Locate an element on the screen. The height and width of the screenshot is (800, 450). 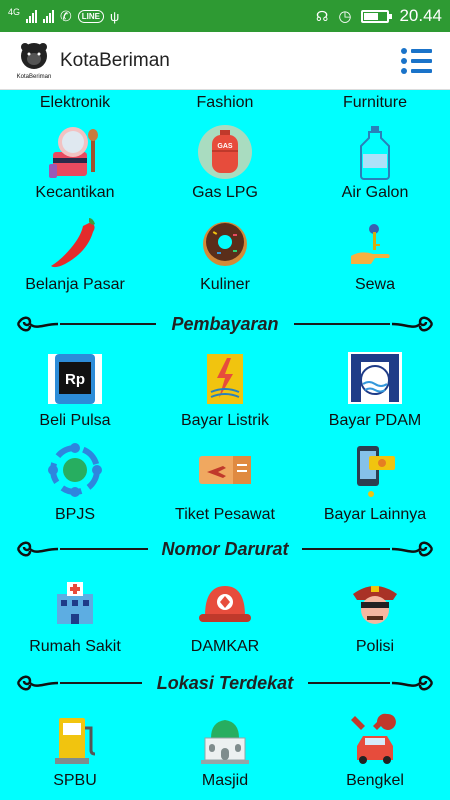
hospital-icon is located at coordinates (75, 603).